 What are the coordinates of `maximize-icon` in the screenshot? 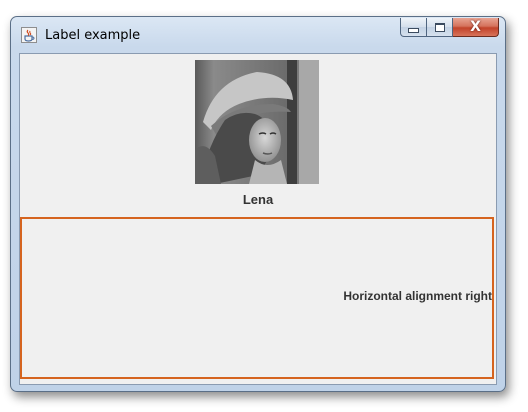 It's located at (439, 27).